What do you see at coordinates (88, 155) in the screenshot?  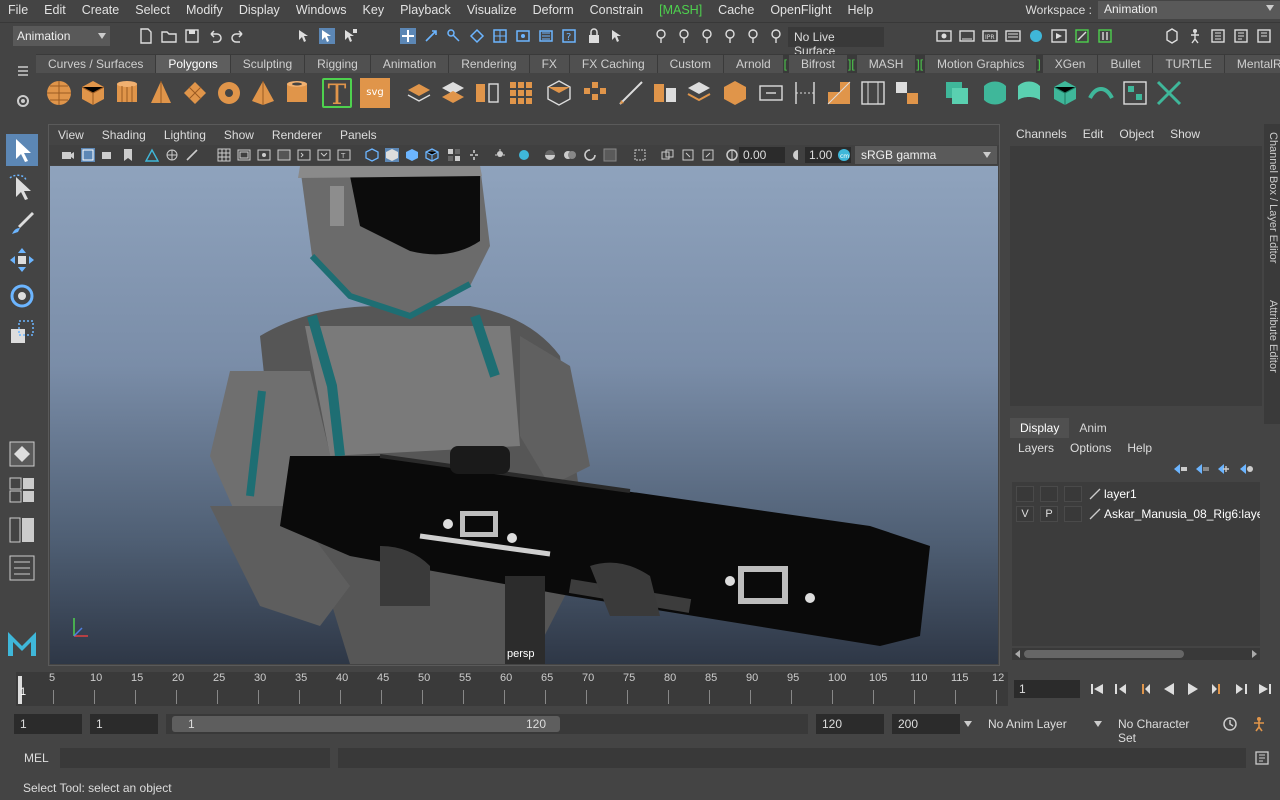 I see `camera-attributes-icon` at bounding box center [88, 155].